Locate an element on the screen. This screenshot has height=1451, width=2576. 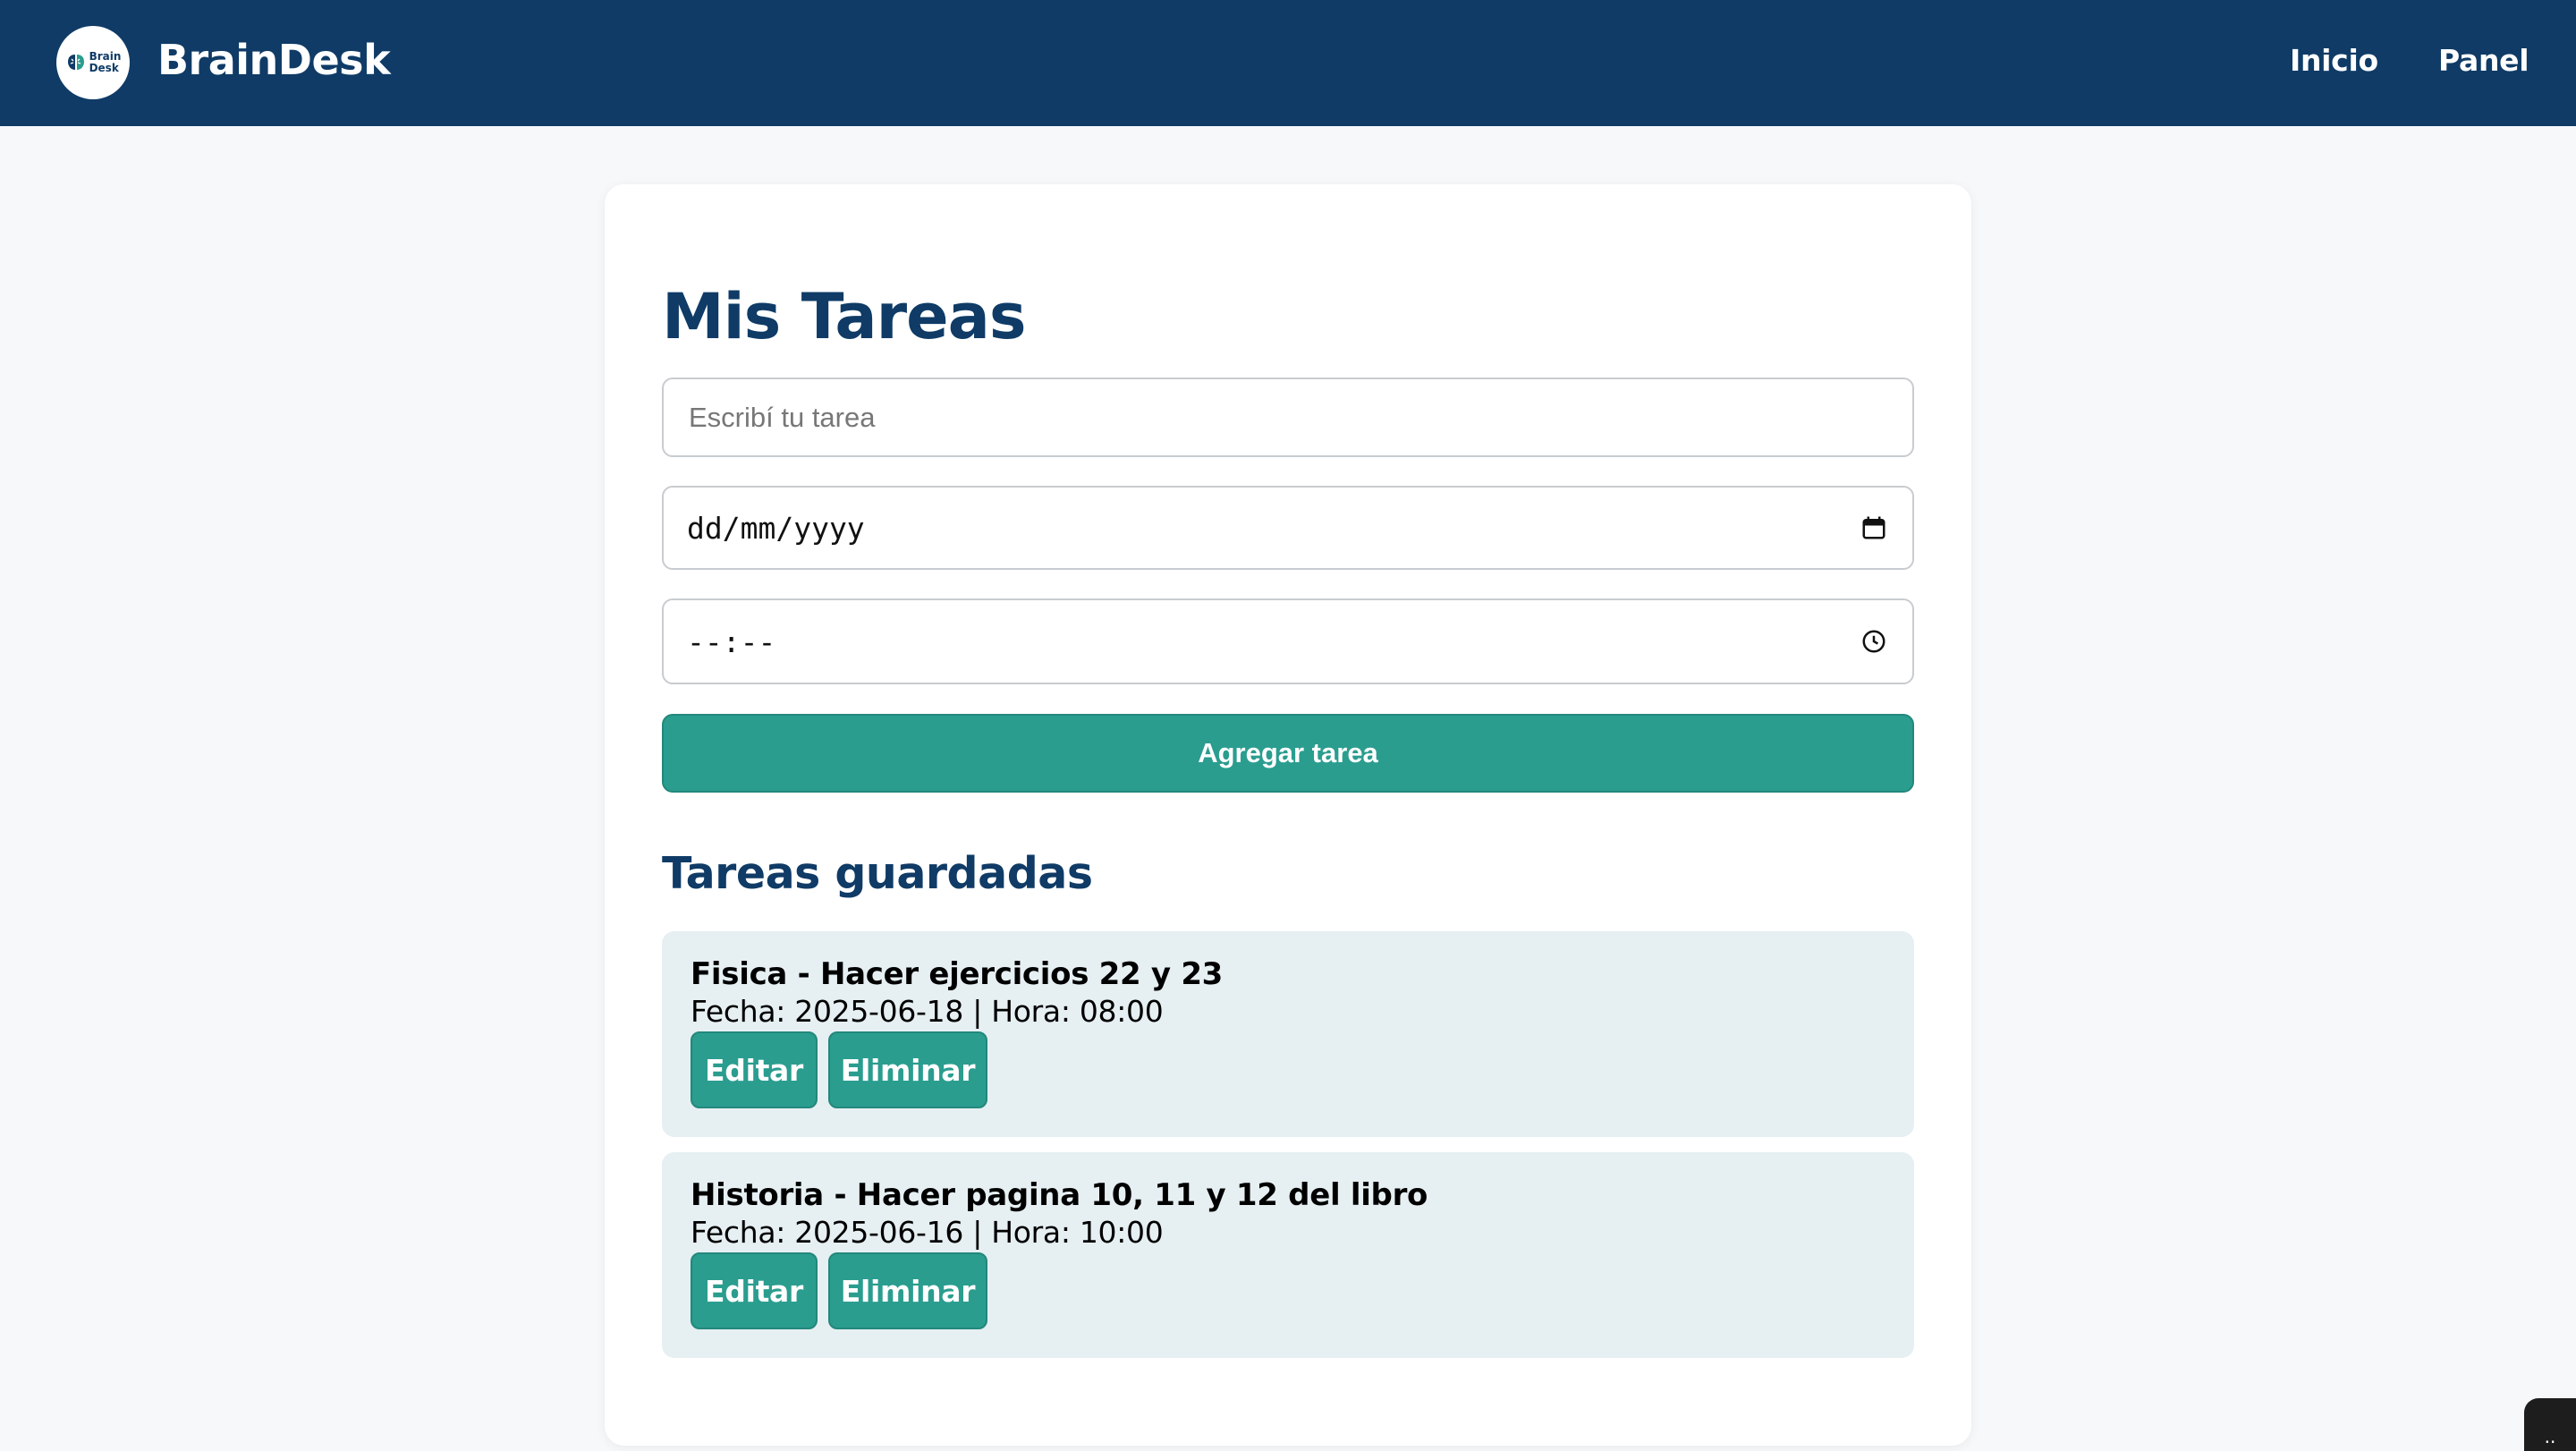
braindesk-logo: Brain Desk is located at coordinates (93, 63).